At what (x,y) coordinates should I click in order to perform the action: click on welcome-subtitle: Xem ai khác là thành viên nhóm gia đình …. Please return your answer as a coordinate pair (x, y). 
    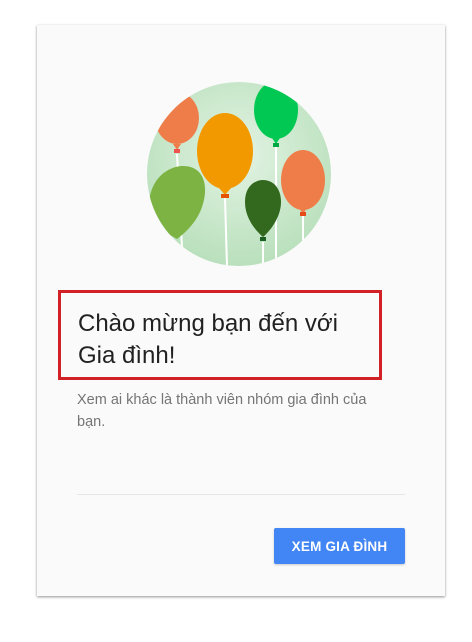
    Looking at the image, I should click on (222, 411).